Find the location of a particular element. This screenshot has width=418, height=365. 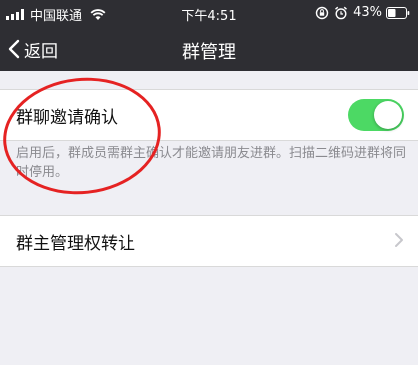

invite-confirm-label: 群聊邀请确认 is located at coordinates (67, 118).